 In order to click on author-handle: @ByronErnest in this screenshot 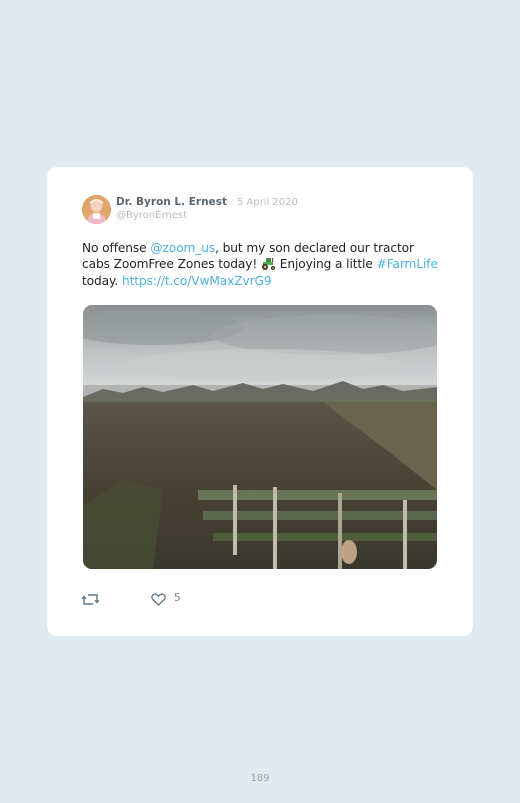, I will do `click(151, 215)`.